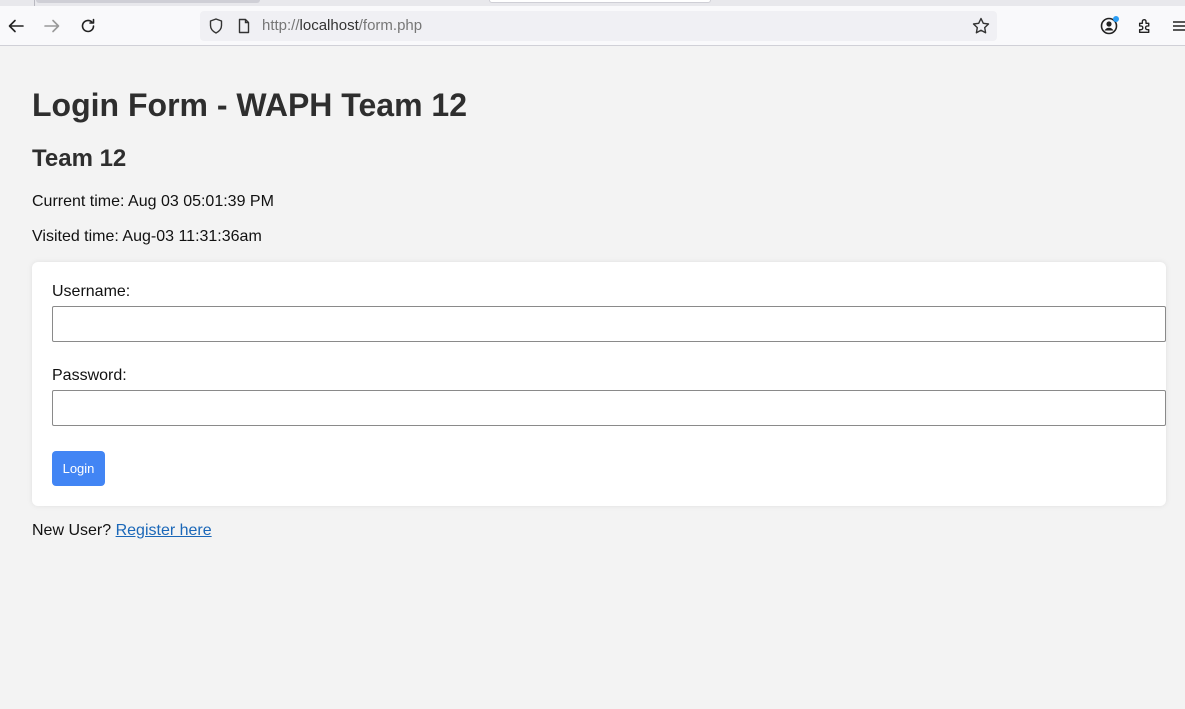  What do you see at coordinates (89, 375) in the screenshot?
I see `password-label: Password:` at bounding box center [89, 375].